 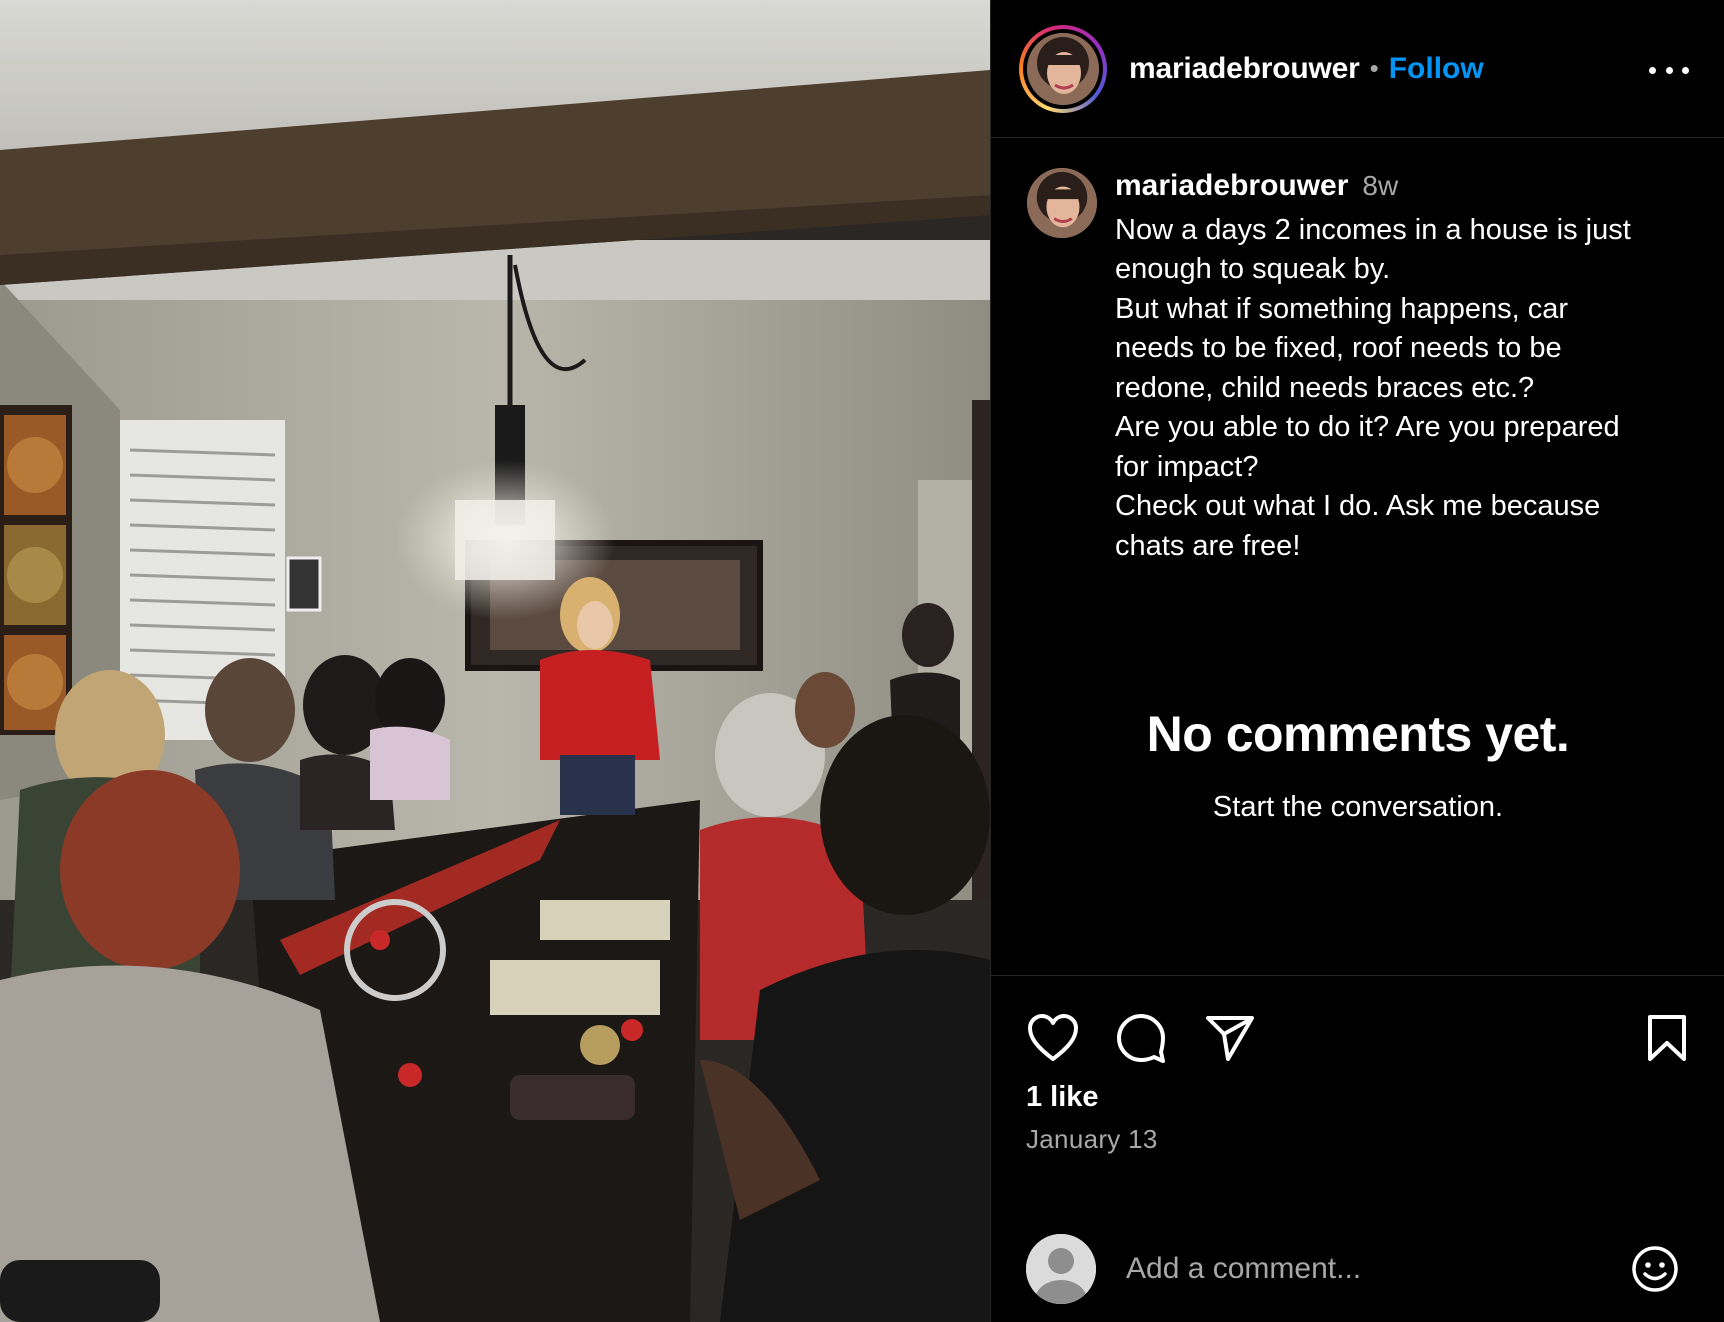 What do you see at coordinates (1230, 1038) in the screenshot?
I see `paper-plane-icon` at bounding box center [1230, 1038].